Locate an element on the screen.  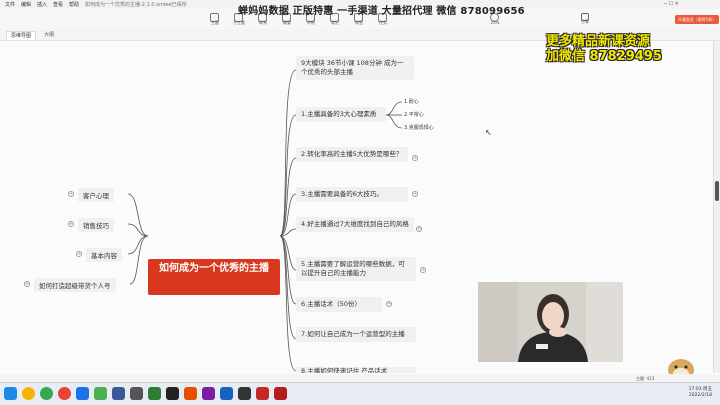
premiere-icon is located at coordinates (208, 393).